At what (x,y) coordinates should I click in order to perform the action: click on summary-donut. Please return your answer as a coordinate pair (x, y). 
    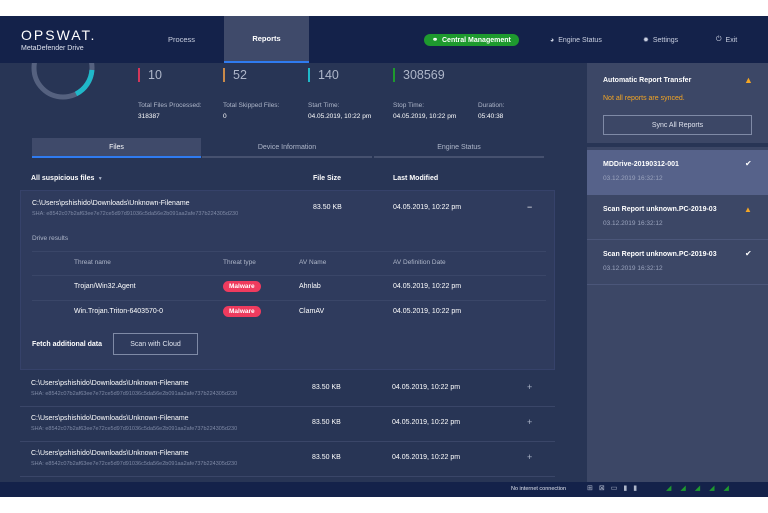
    Looking at the image, I should click on (63, 81).